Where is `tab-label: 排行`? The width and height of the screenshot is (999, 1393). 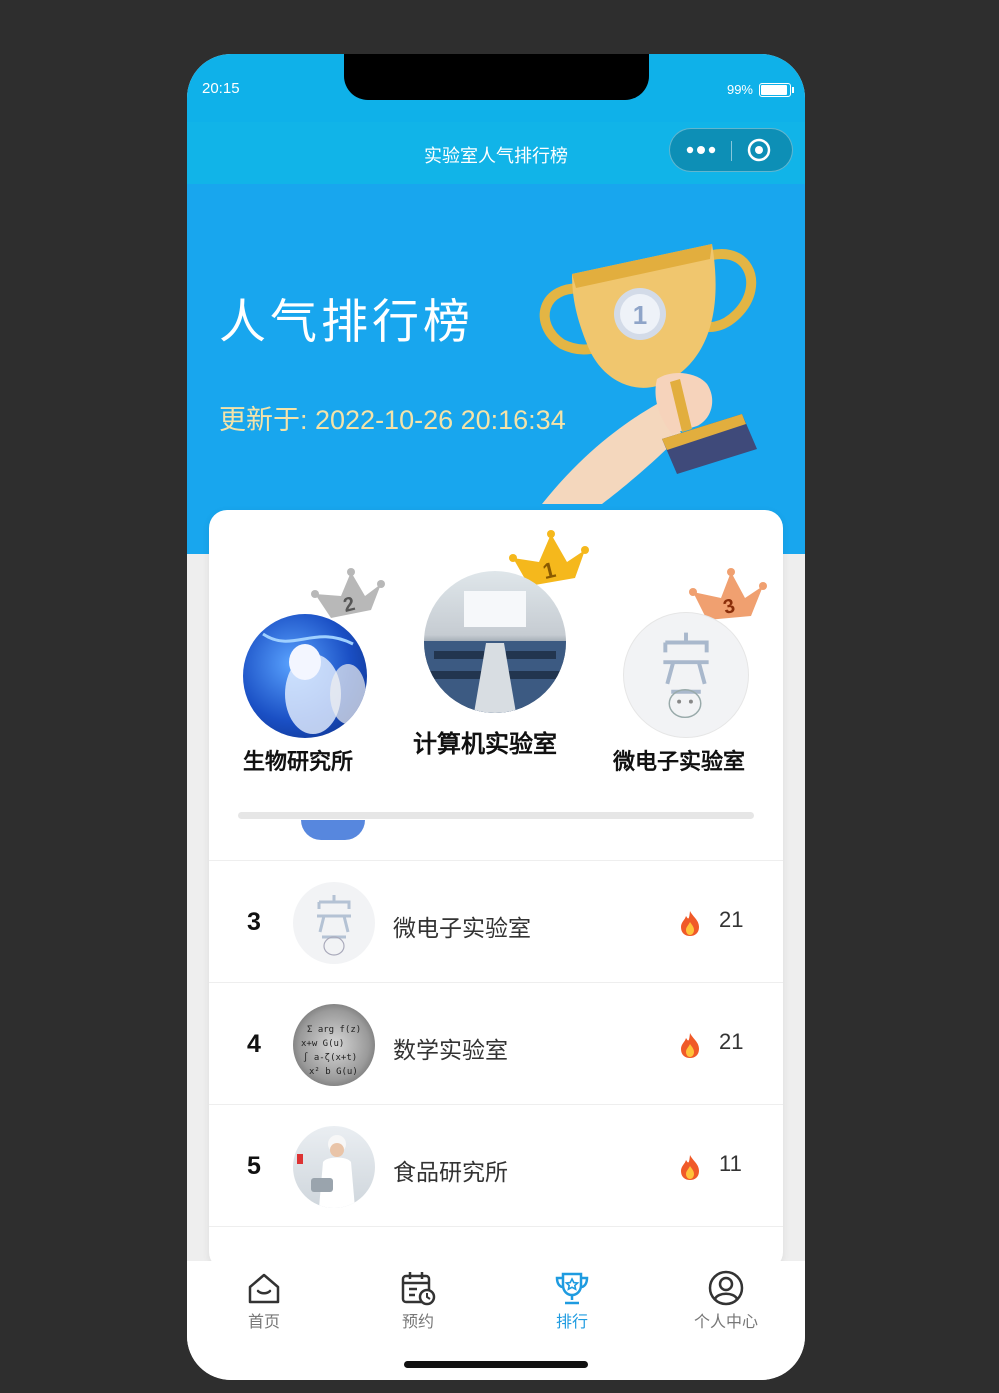
tab-label: 排行 is located at coordinates (571, 1321).